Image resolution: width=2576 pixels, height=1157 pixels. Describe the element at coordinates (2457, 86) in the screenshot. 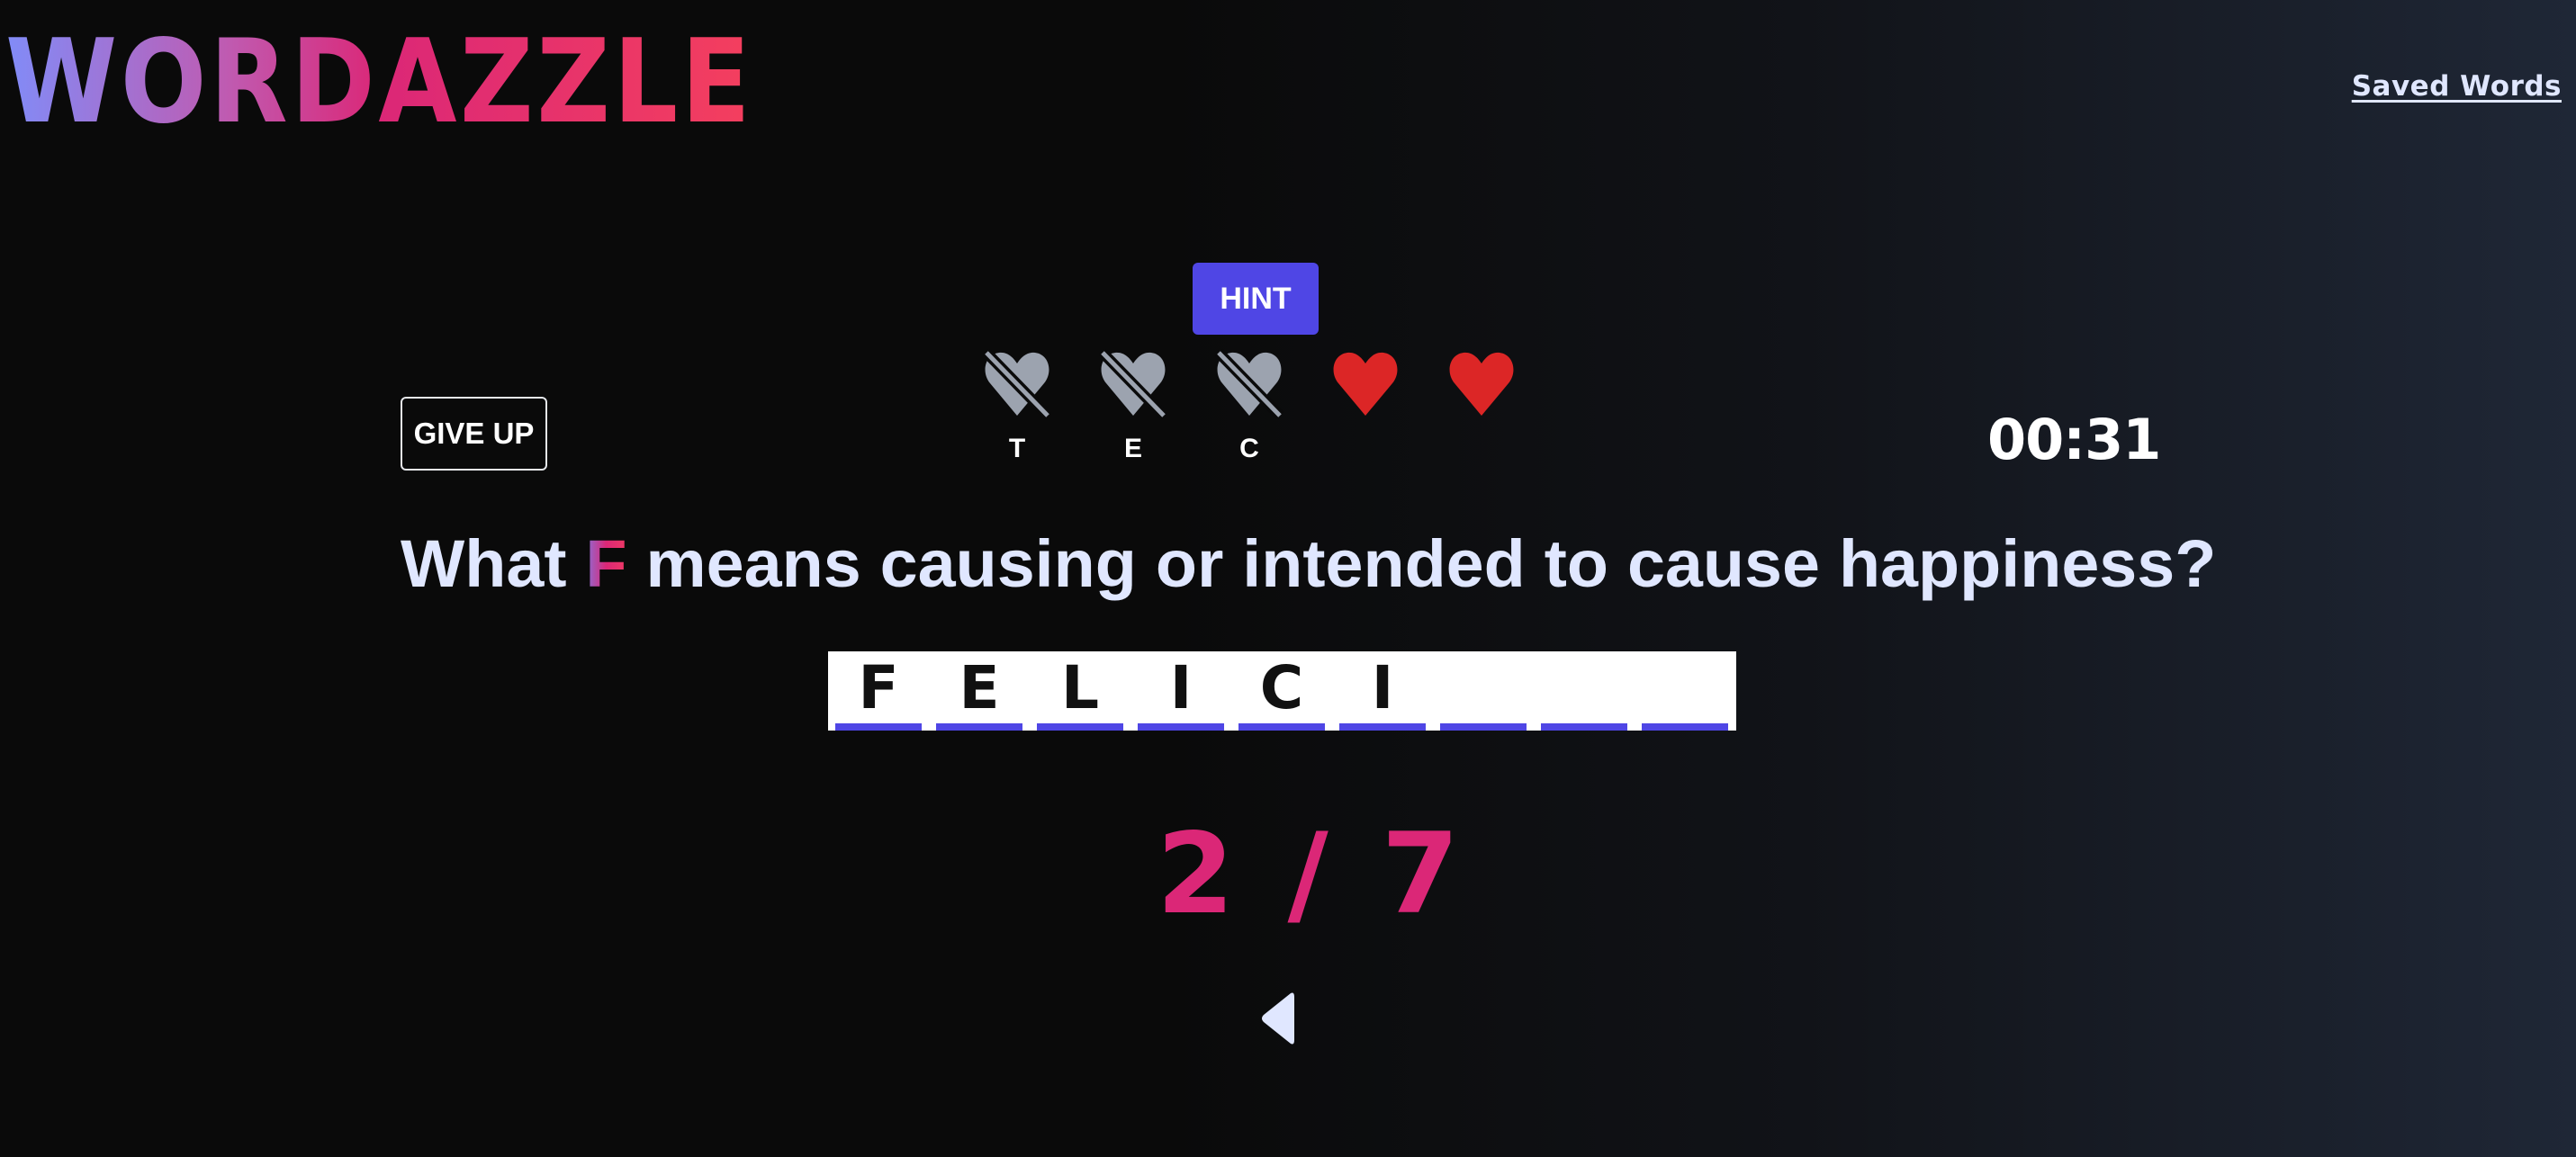

I see `saved-words-link: Saved Words` at that location.